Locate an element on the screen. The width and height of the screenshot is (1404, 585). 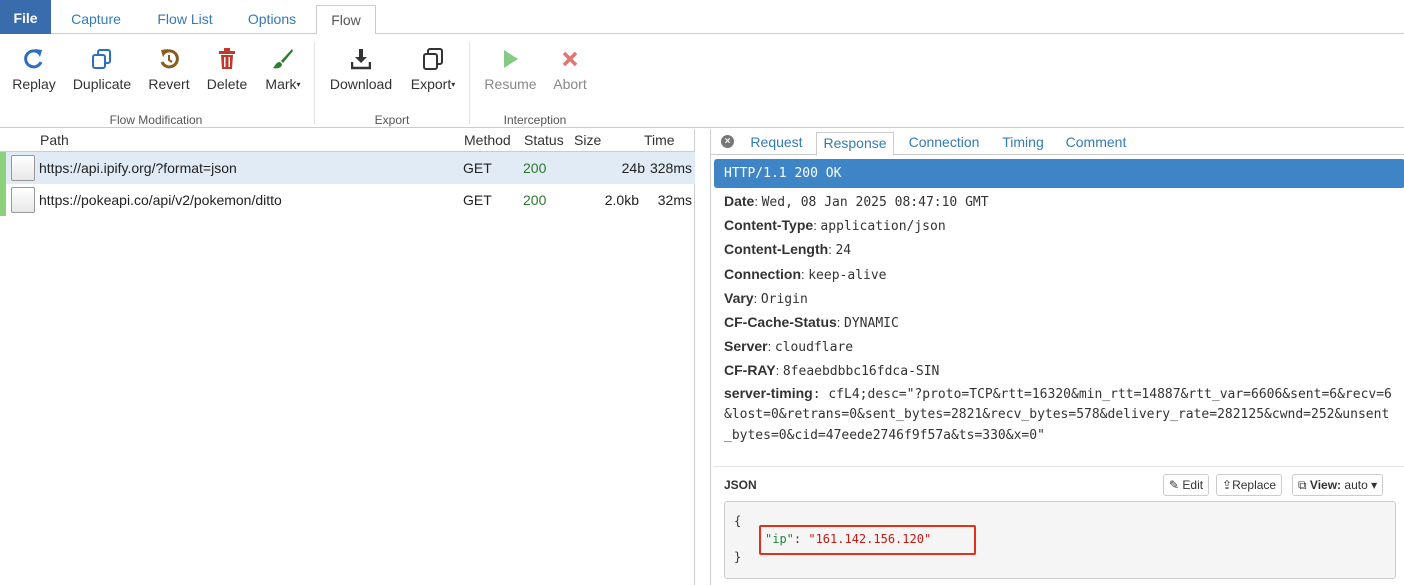
highlight-box is located at coordinates (867, 540).